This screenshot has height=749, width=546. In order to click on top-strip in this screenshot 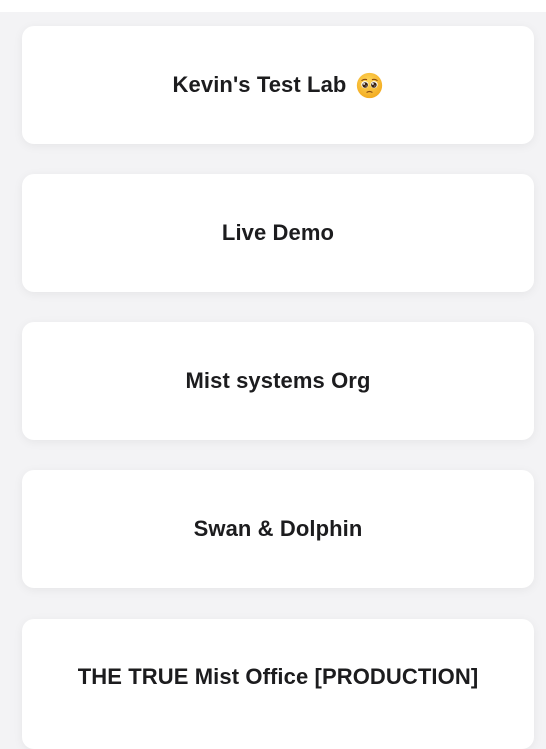, I will do `click(273, 6)`.